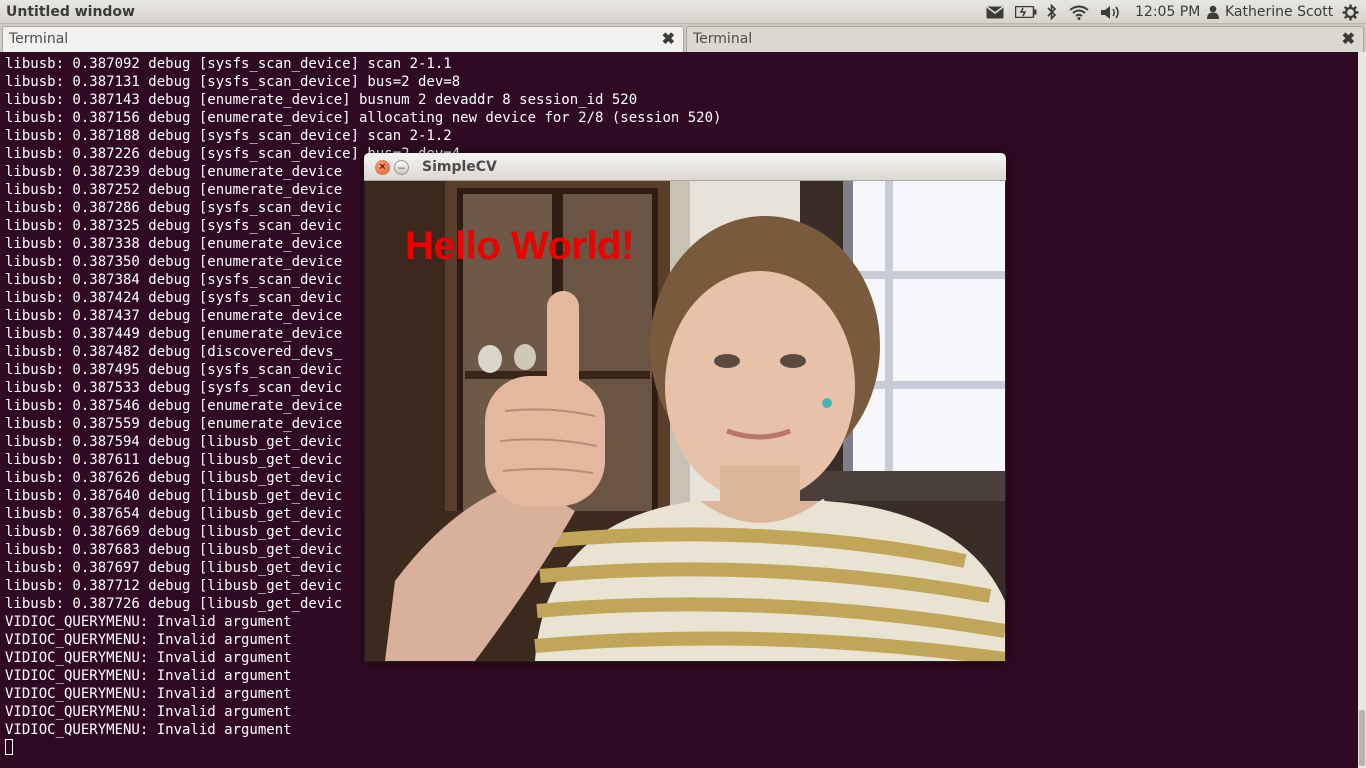 The image size is (1366, 768). Describe the element at coordinates (1079, 12) in the screenshot. I see `wifi-icon` at that location.